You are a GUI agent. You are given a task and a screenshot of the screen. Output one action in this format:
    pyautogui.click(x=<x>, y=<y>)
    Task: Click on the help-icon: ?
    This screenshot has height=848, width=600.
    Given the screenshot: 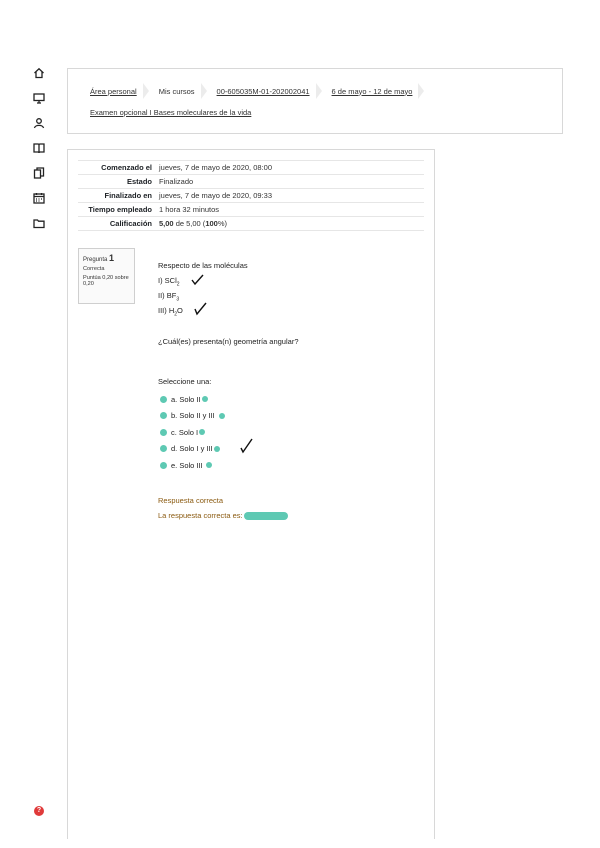 What is the action you would take?
    pyautogui.click(x=39, y=811)
    